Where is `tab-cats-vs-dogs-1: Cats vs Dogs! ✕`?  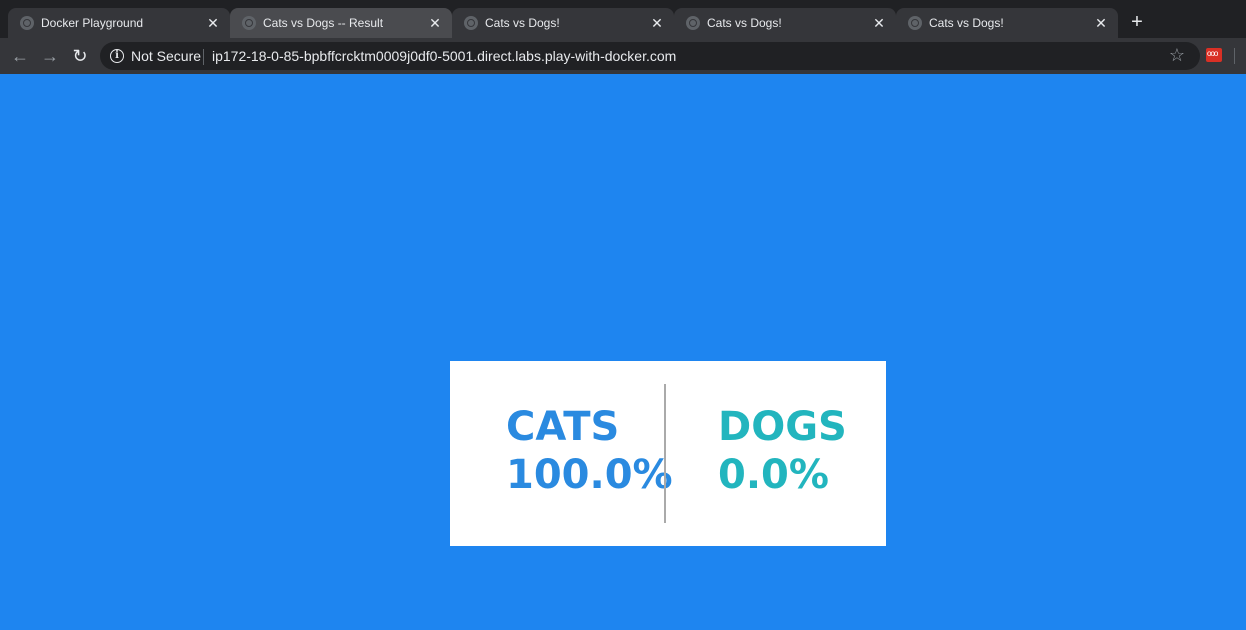 tab-cats-vs-dogs-1: Cats vs Dogs! ✕ is located at coordinates (563, 23).